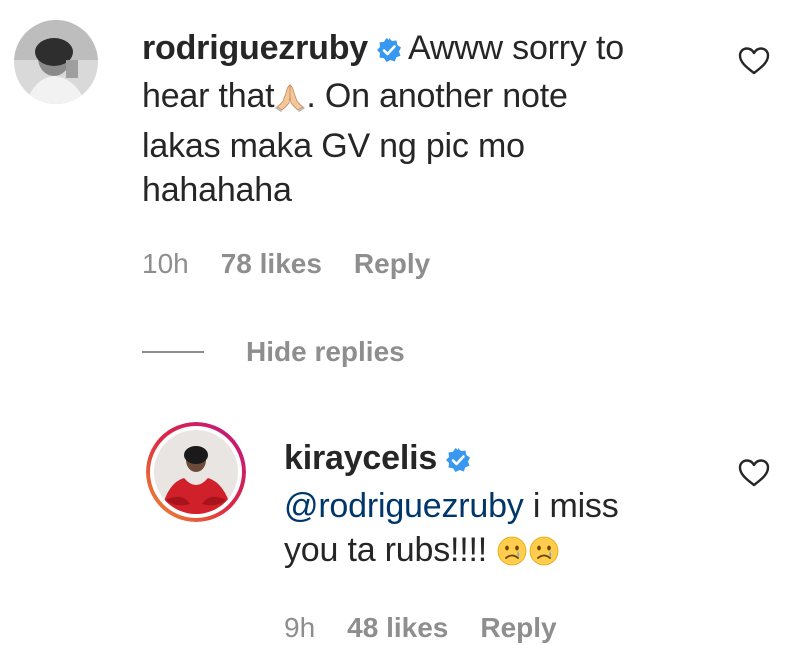 The height and width of the screenshot is (667, 800). What do you see at coordinates (165, 263) in the screenshot?
I see `comment-time: 10h` at bounding box center [165, 263].